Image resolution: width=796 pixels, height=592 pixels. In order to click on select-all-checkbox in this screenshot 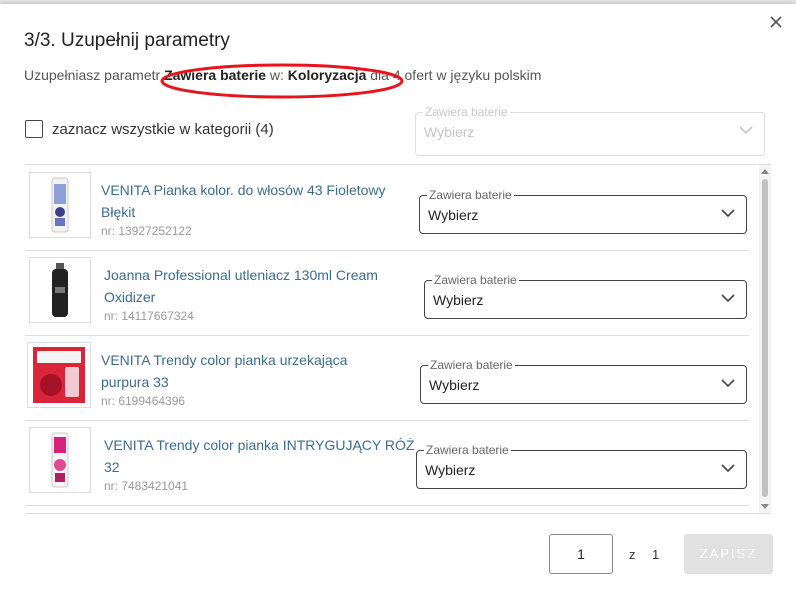, I will do `click(34, 129)`.